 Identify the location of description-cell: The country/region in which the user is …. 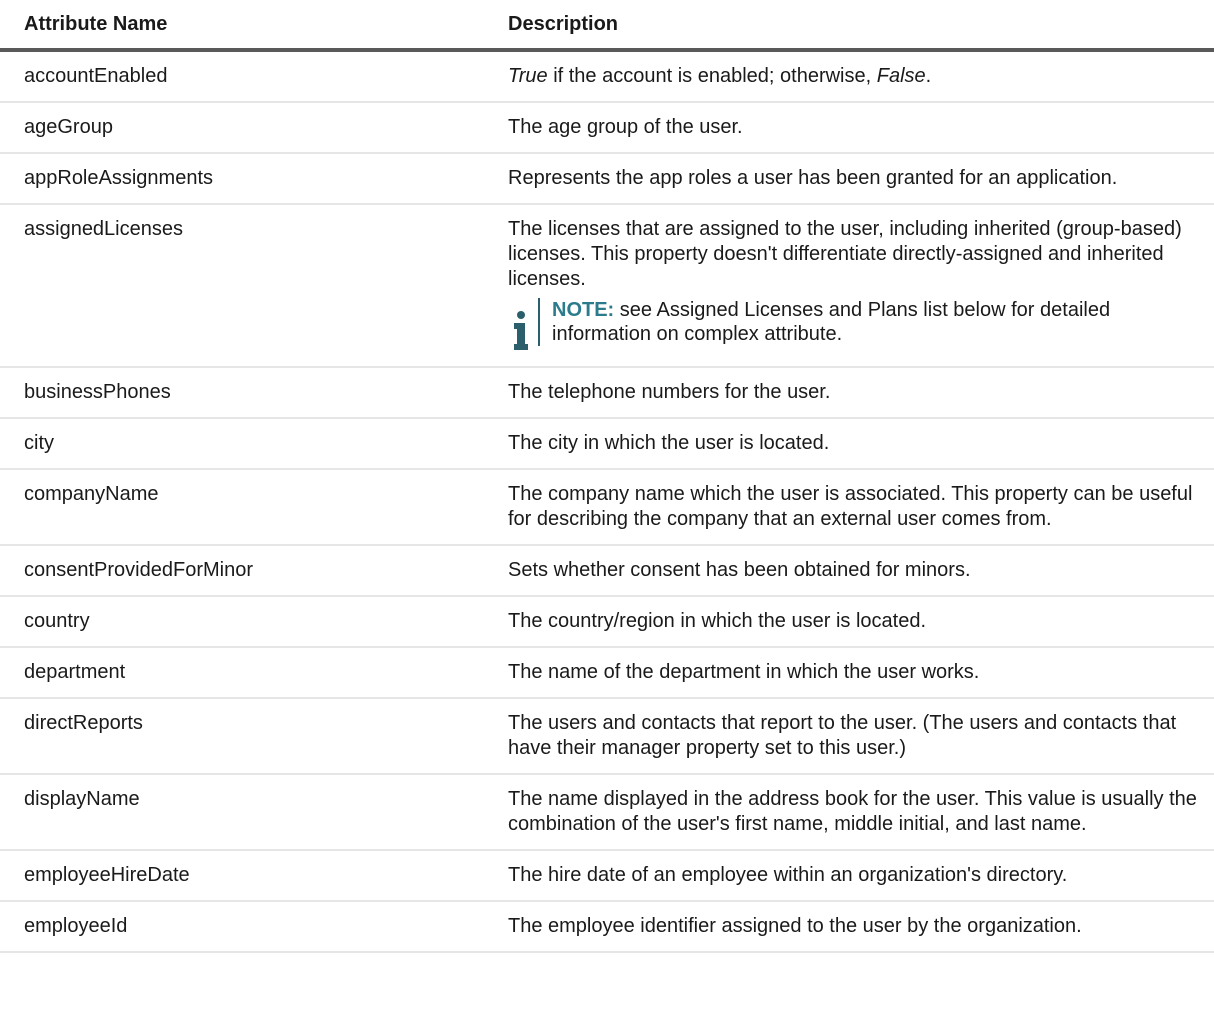
(849, 622).